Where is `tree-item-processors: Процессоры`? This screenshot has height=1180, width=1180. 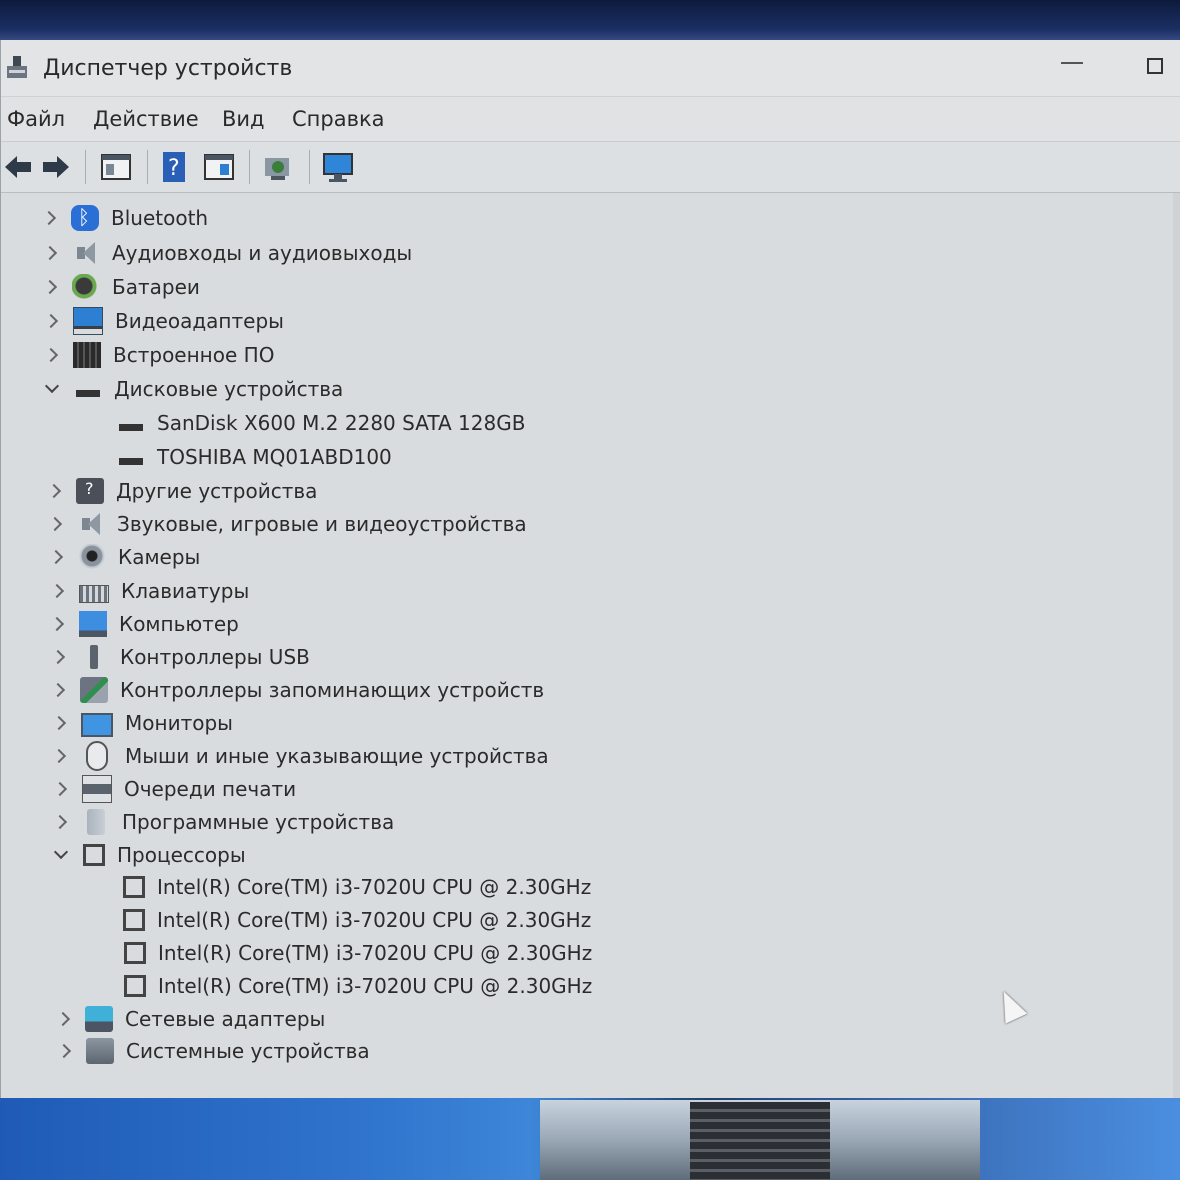 tree-item-processors: Процессоры is located at coordinates (149, 855).